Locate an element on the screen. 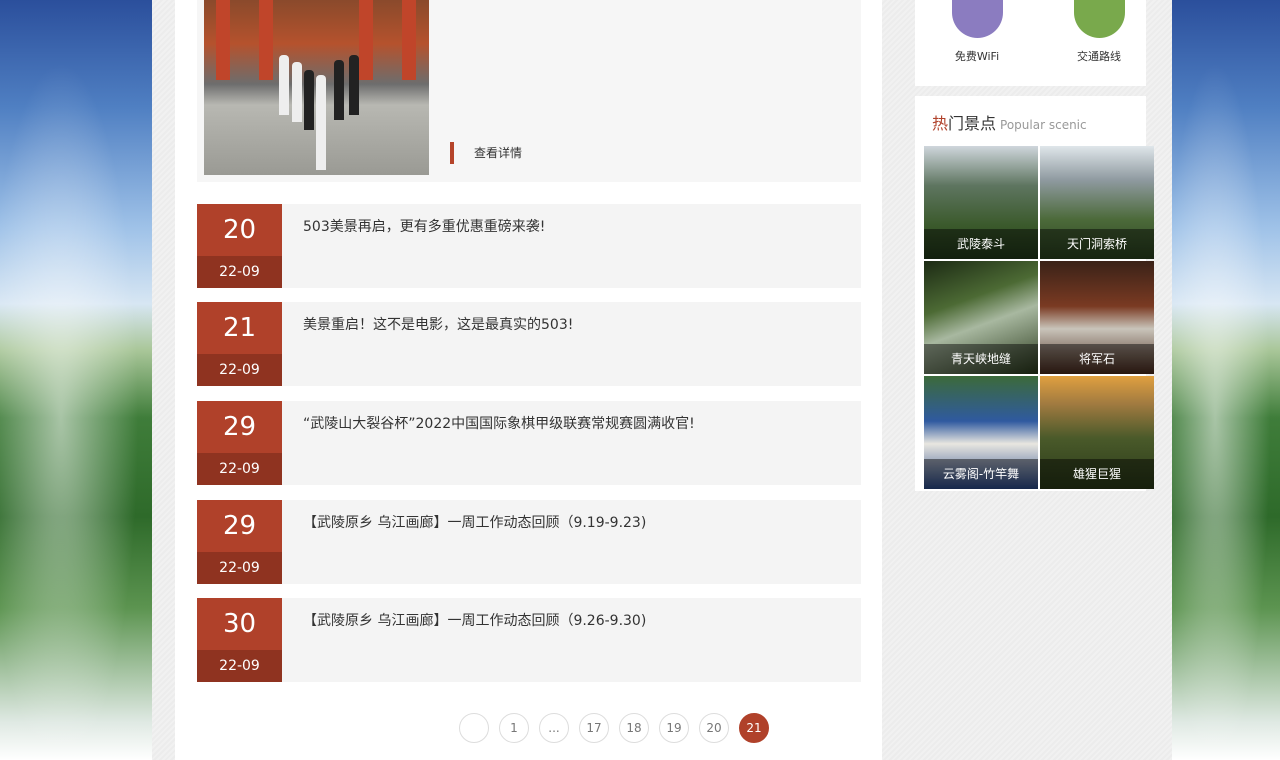 The height and width of the screenshot is (760, 1280). page-button-current: 21 is located at coordinates (754, 728).